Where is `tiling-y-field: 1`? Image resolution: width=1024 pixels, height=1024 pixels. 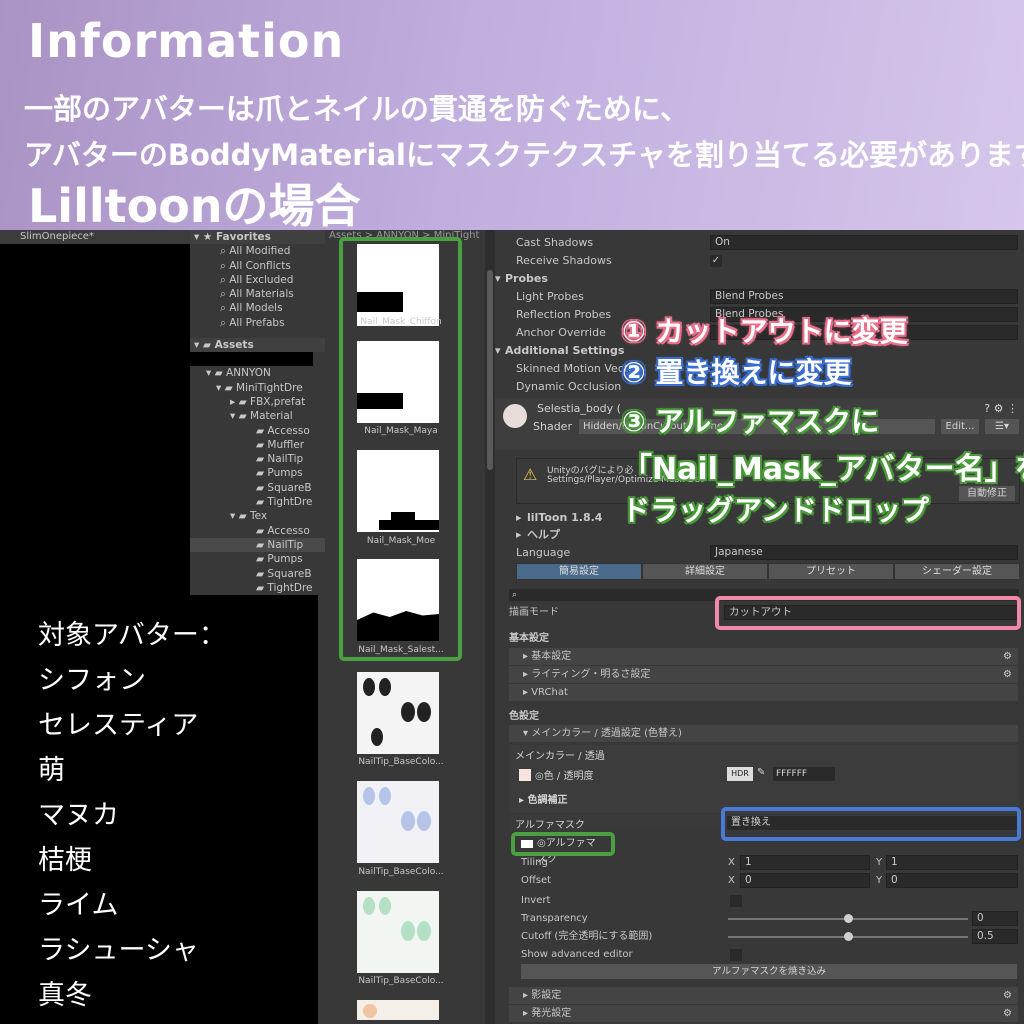
tiling-y-field: 1 is located at coordinates (952, 862).